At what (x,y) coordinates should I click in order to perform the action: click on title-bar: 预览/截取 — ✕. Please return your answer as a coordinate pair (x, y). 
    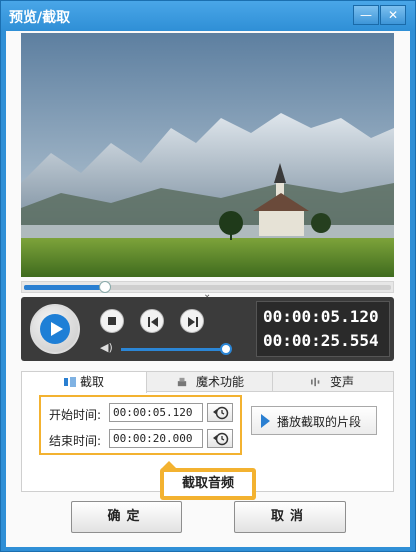
    Looking at the image, I should click on (208, 16).